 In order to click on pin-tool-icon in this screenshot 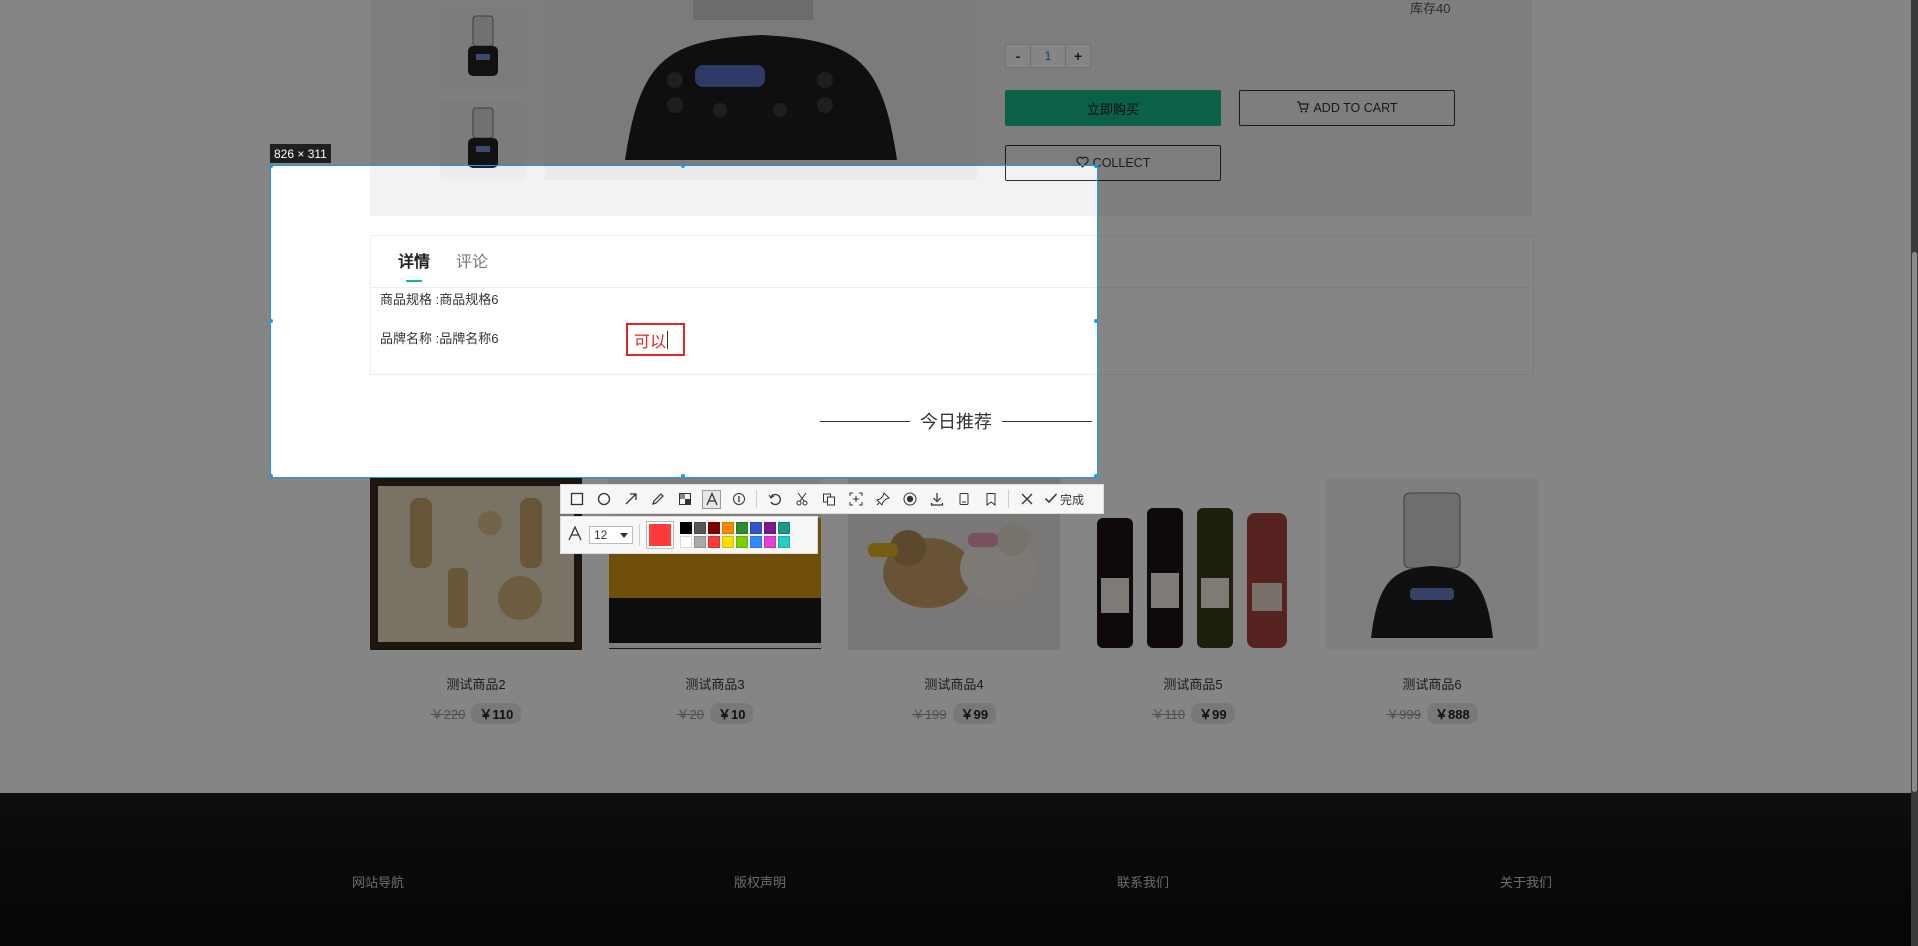, I will do `click(882, 499)`.